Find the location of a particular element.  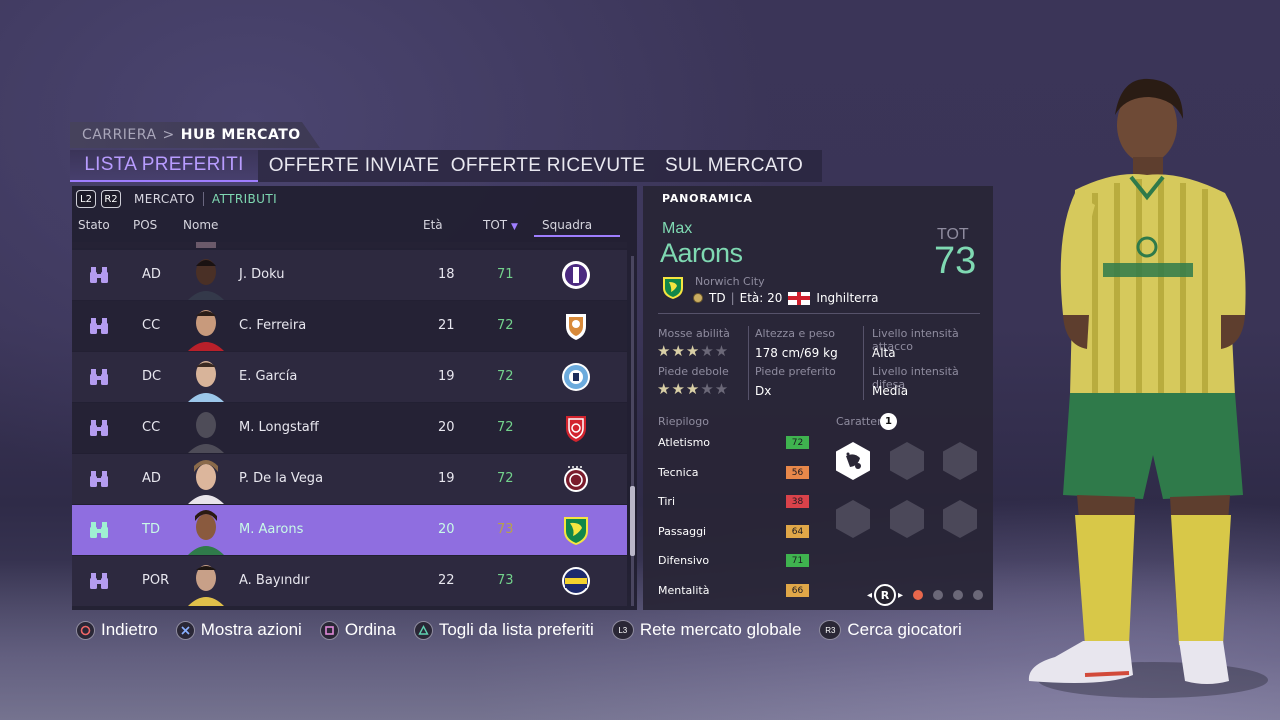

stat-value: 72 is located at coordinates (797, 442).